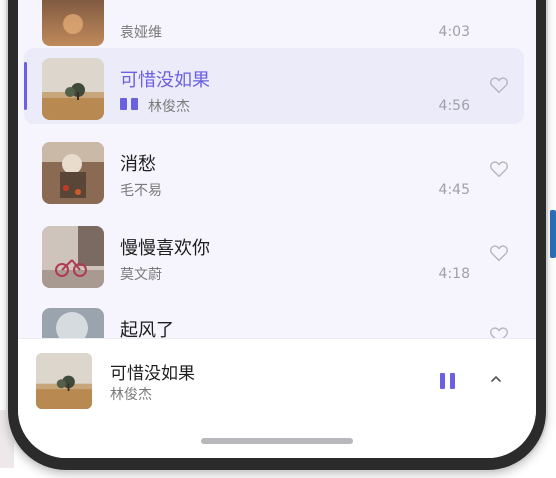 This screenshot has height=478, width=556. I want to click on song-artist: 林俊杰, so click(169, 107).